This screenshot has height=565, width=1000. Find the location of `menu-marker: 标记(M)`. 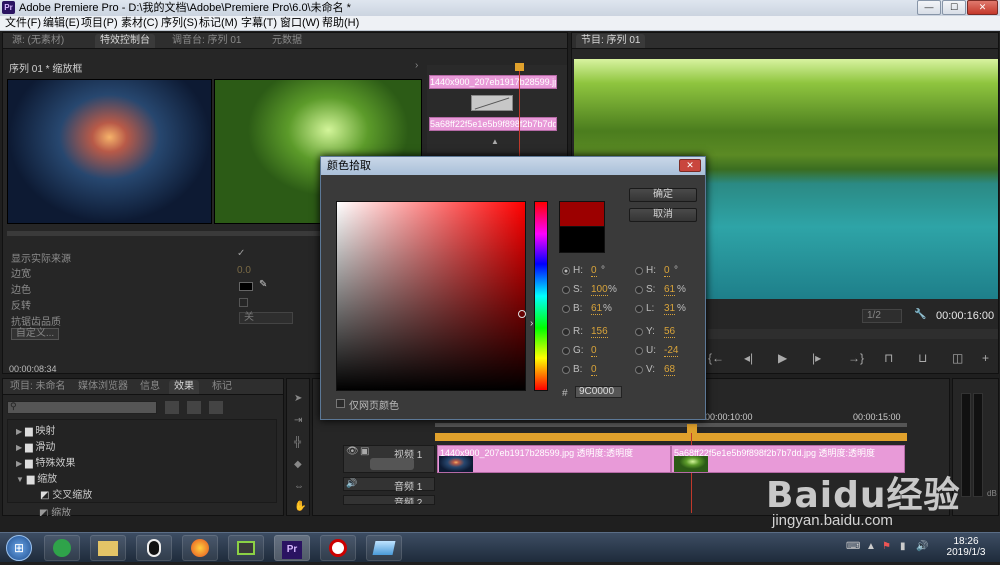

menu-marker: 标记(M) is located at coordinates (218, 23).